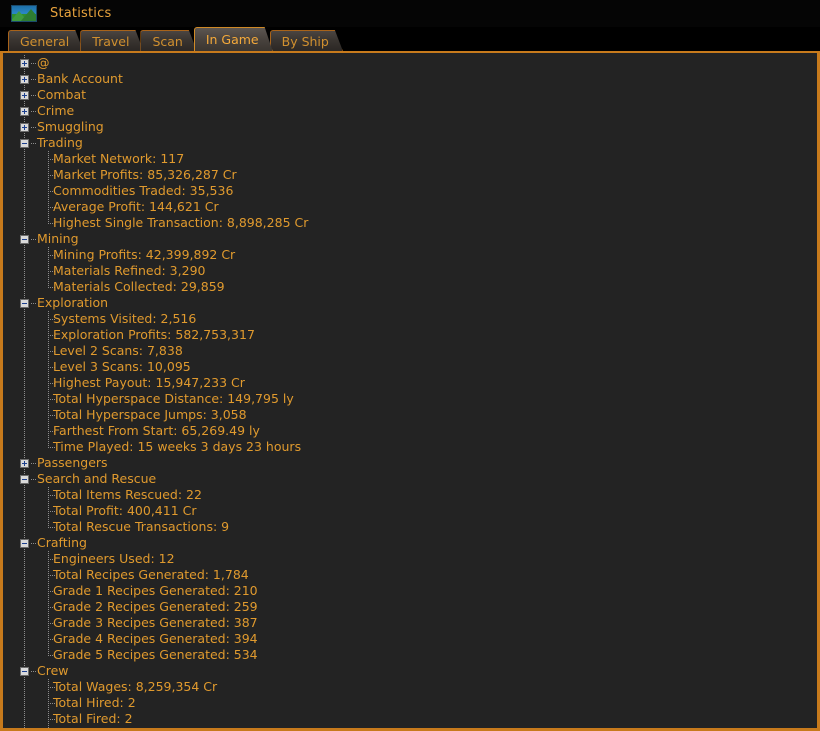  I want to click on tree-group-row: Bank Account, so click(410, 79).